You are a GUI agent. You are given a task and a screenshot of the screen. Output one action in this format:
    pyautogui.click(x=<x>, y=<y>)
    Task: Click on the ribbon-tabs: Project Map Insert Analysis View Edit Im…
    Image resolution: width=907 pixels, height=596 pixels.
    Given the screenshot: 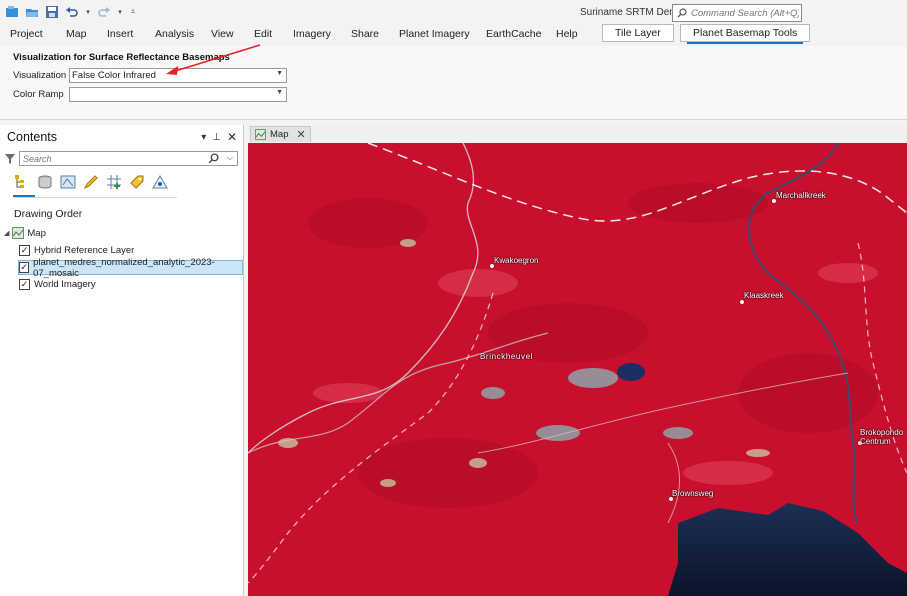 What is the action you would take?
    pyautogui.click(x=453, y=35)
    